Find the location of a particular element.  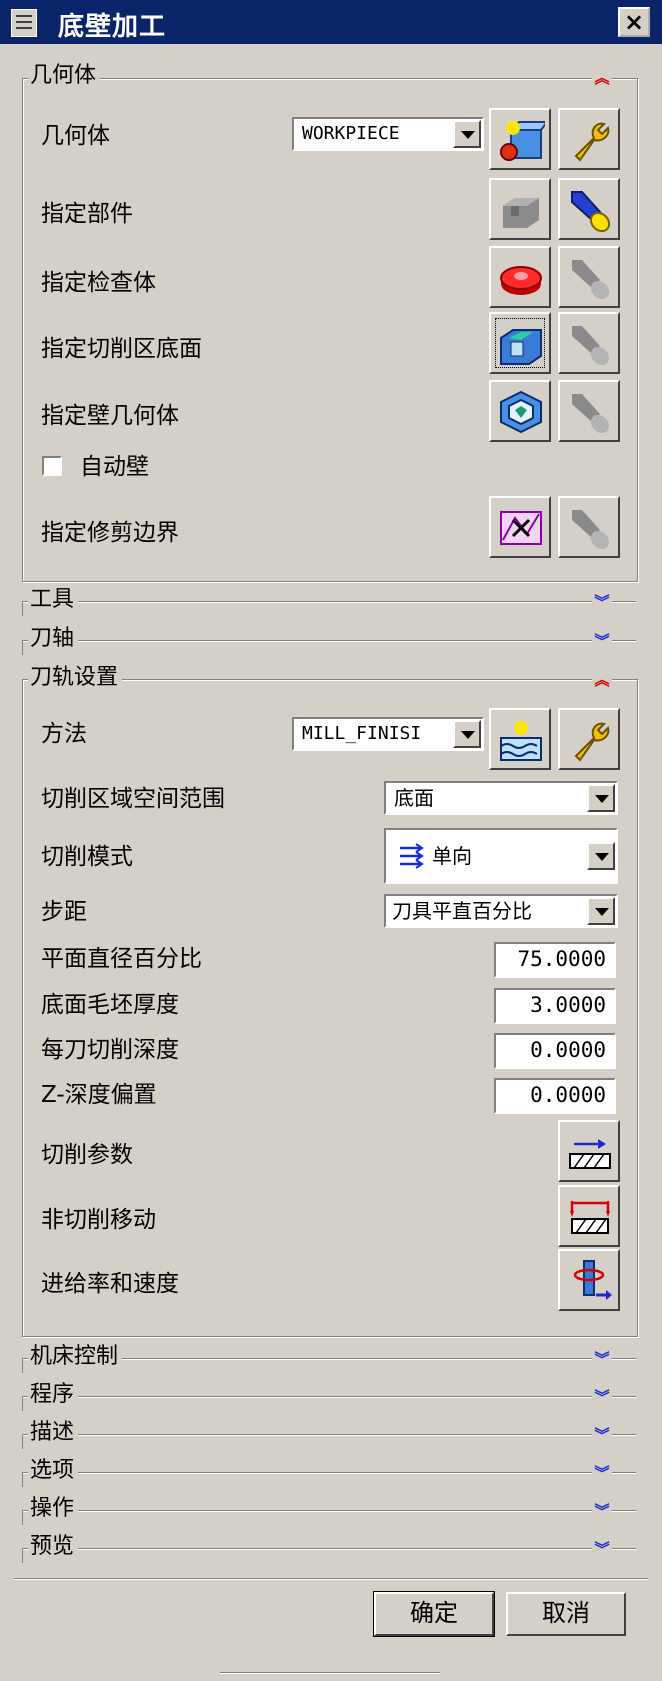

non-cut-label: 非切削移动 is located at coordinates (98, 1220).